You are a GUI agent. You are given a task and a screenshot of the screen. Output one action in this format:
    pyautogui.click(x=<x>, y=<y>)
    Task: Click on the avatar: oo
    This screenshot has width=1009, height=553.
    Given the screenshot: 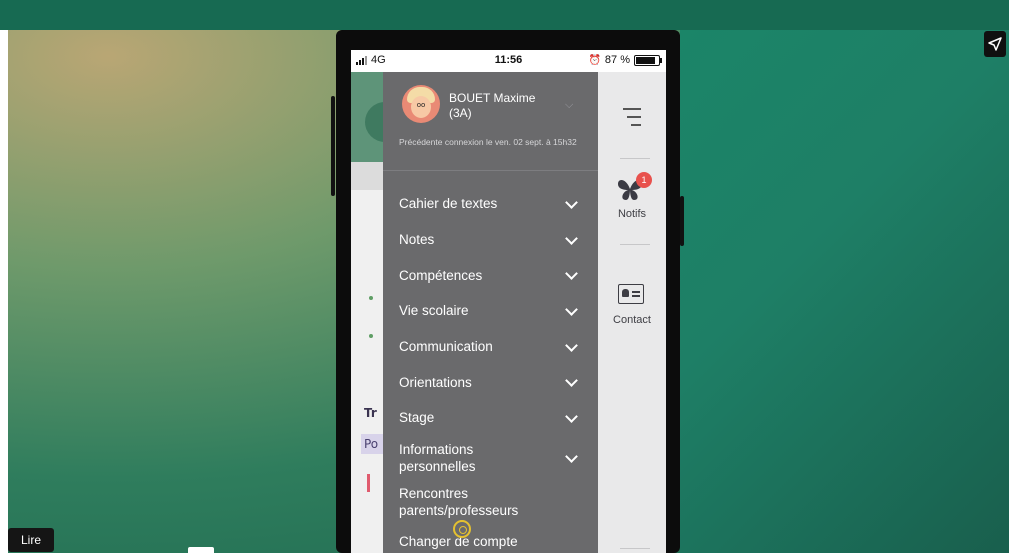 What is the action you would take?
    pyautogui.click(x=421, y=104)
    